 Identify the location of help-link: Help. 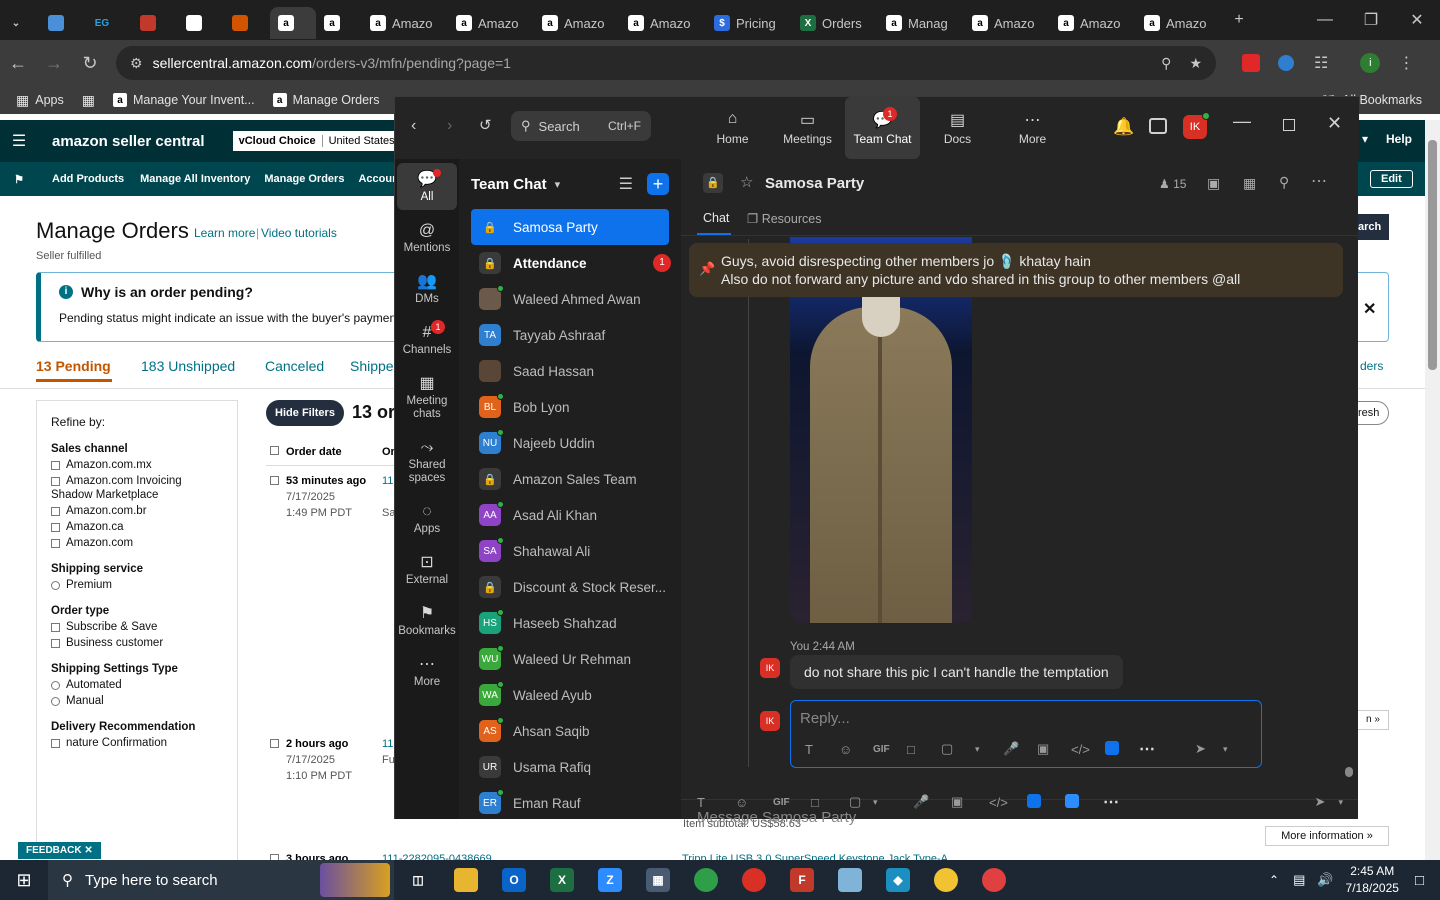
(1399, 139).